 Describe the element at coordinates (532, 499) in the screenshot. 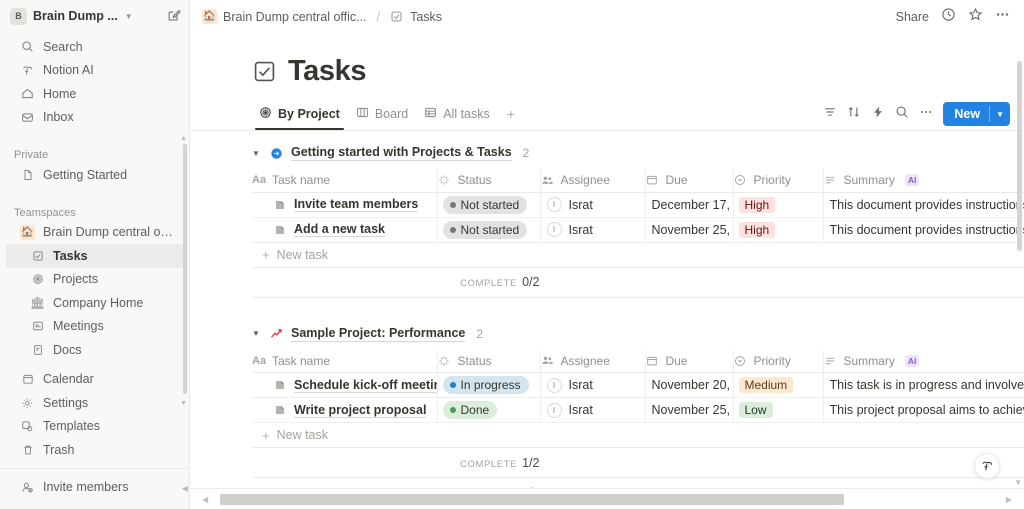

I see `horizontal-scrollbar-thumb` at that location.